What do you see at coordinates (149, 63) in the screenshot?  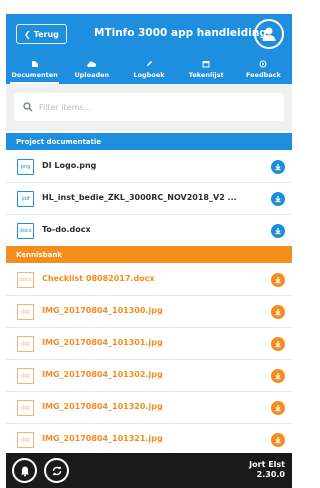 I see `pen-icon` at bounding box center [149, 63].